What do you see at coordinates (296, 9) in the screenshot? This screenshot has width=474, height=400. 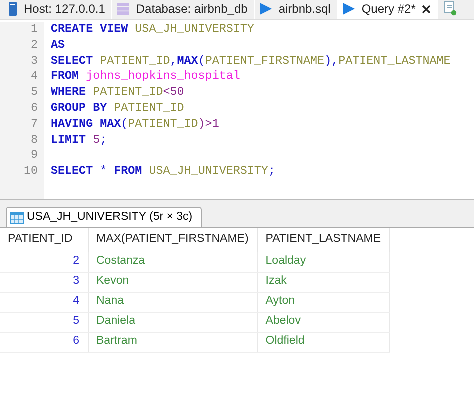 I see `editor-tab: airbnb.sql` at bounding box center [296, 9].